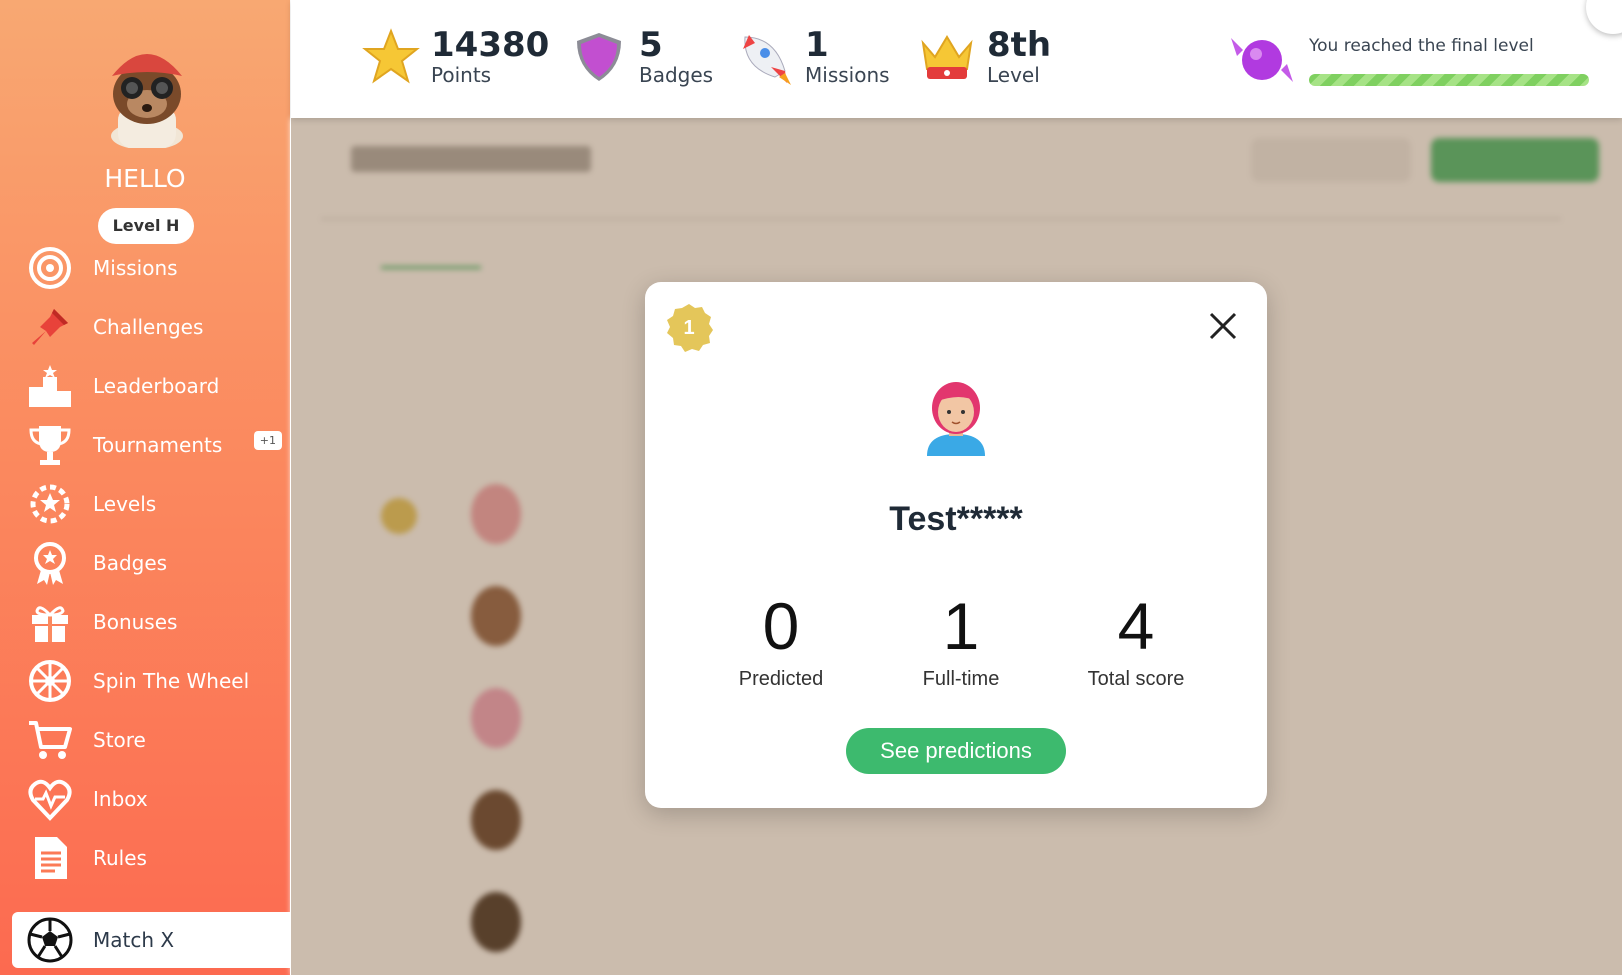 This screenshot has height=975, width=1622. Describe the element at coordinates (1019, 45) in the screenshot. I see `level-value: 8th` at that location.